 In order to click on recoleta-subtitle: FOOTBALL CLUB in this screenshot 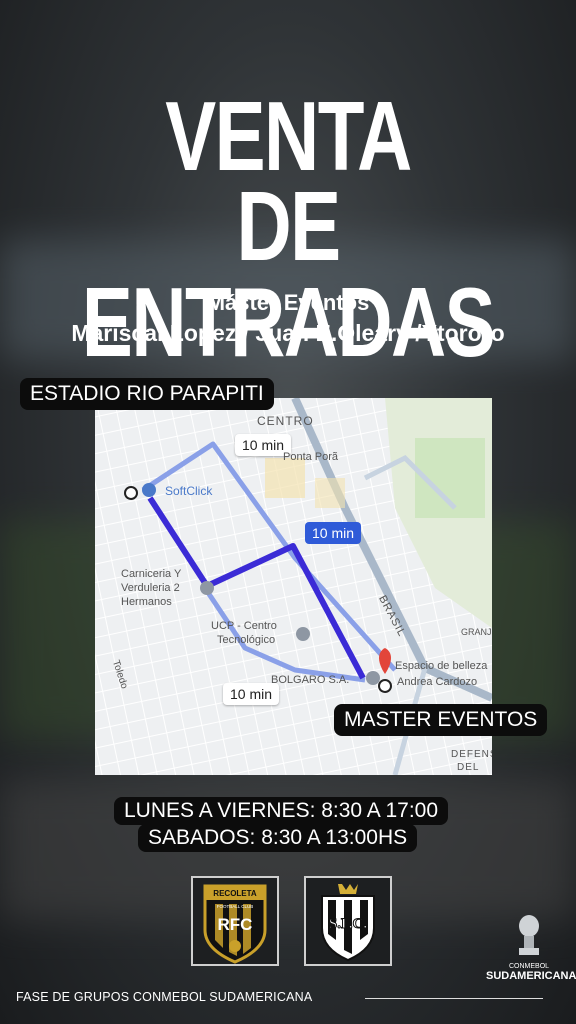, I will do `click(235, 906)`.